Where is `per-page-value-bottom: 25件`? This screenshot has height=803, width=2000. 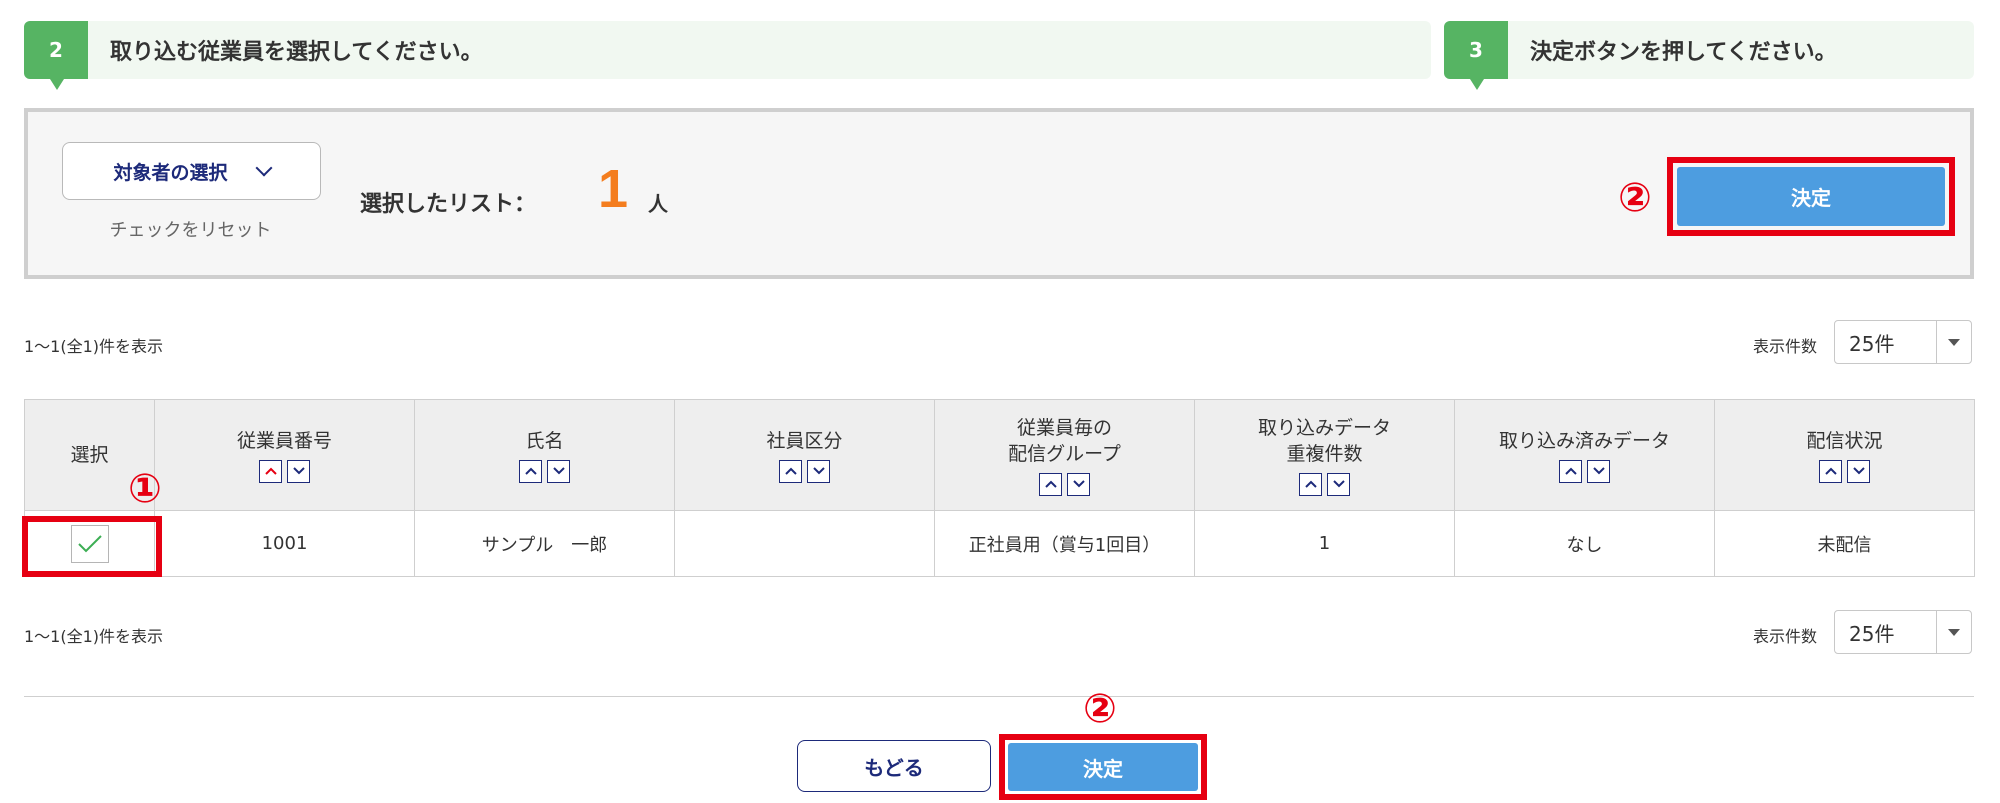
per-page-value-bottom: 25件 is located at coordinates (1872, 633).